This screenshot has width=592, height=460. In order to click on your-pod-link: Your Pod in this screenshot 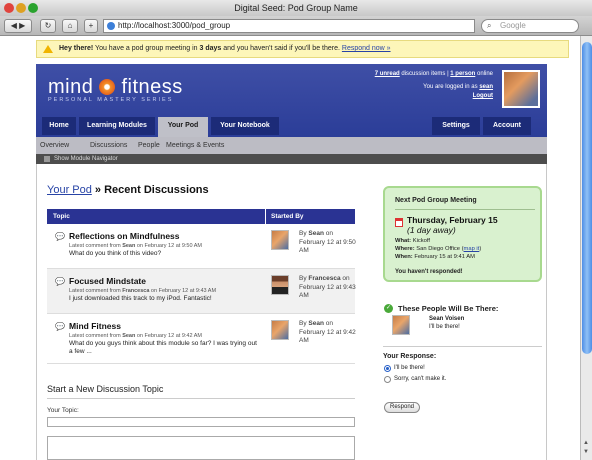, I will do `click(69, 190)`.